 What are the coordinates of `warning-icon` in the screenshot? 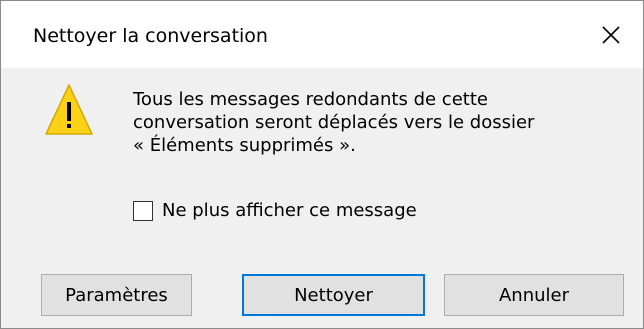 It's located at (69, 109).